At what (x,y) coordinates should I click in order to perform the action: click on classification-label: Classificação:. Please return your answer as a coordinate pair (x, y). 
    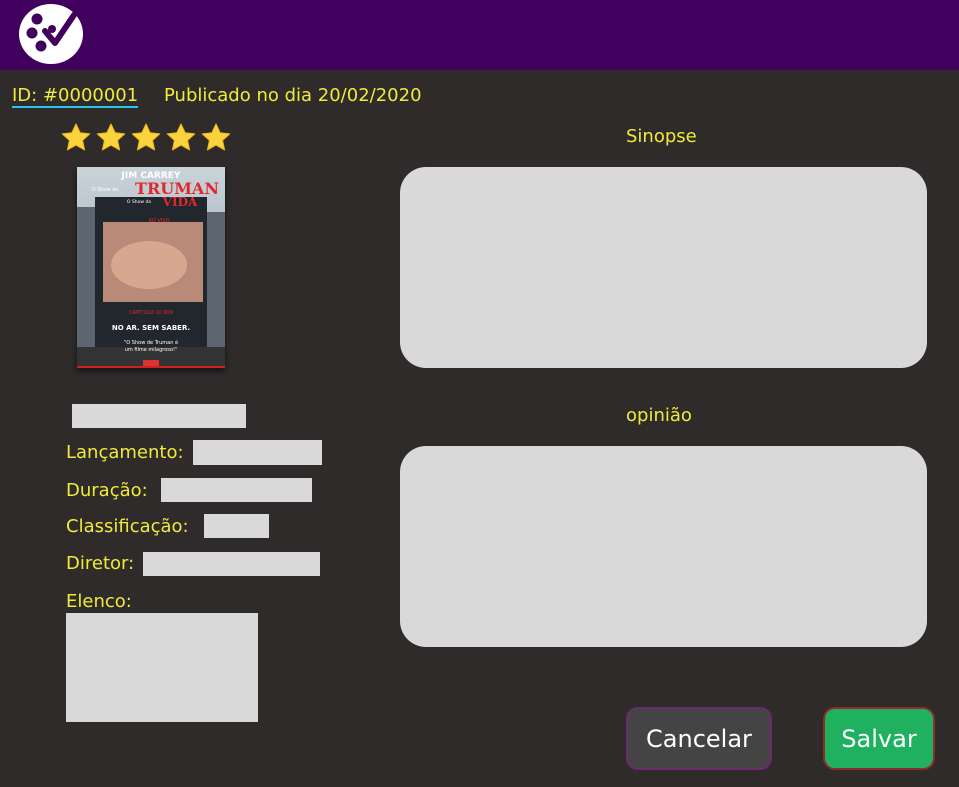
    Looking at the image, I should click on (127, 526).